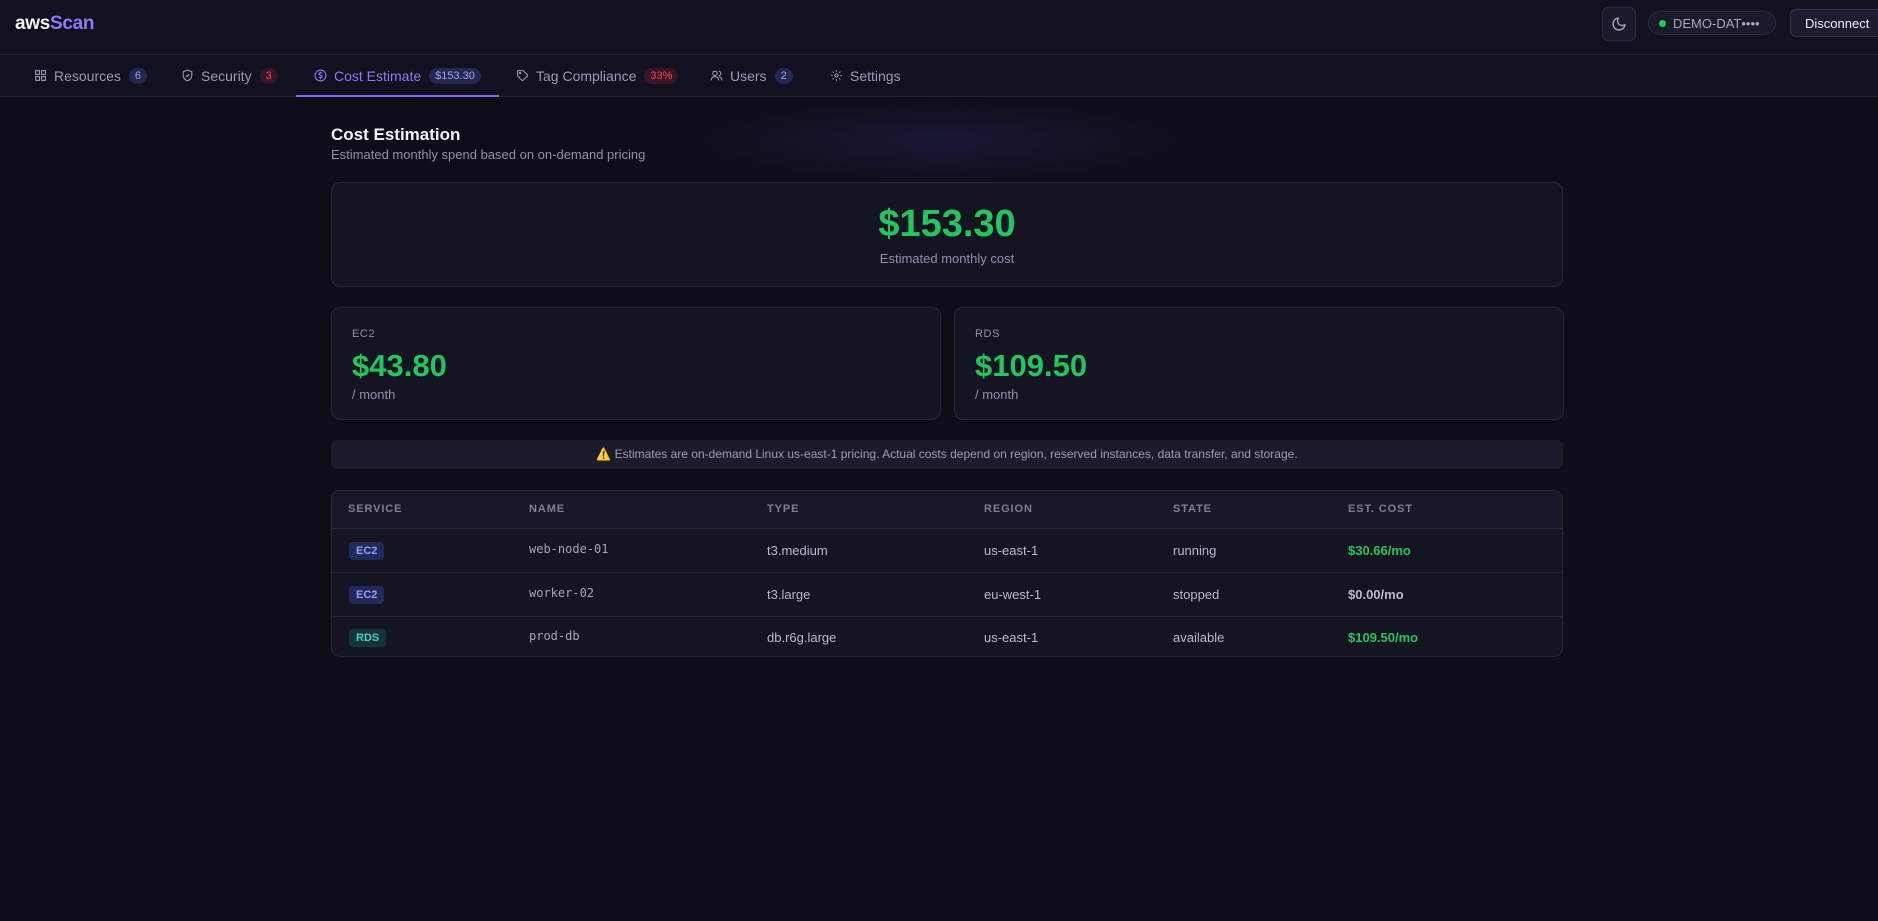  I want to click on total-cost-card: $153.30 Estimated monthly cost, so click(947, 234).